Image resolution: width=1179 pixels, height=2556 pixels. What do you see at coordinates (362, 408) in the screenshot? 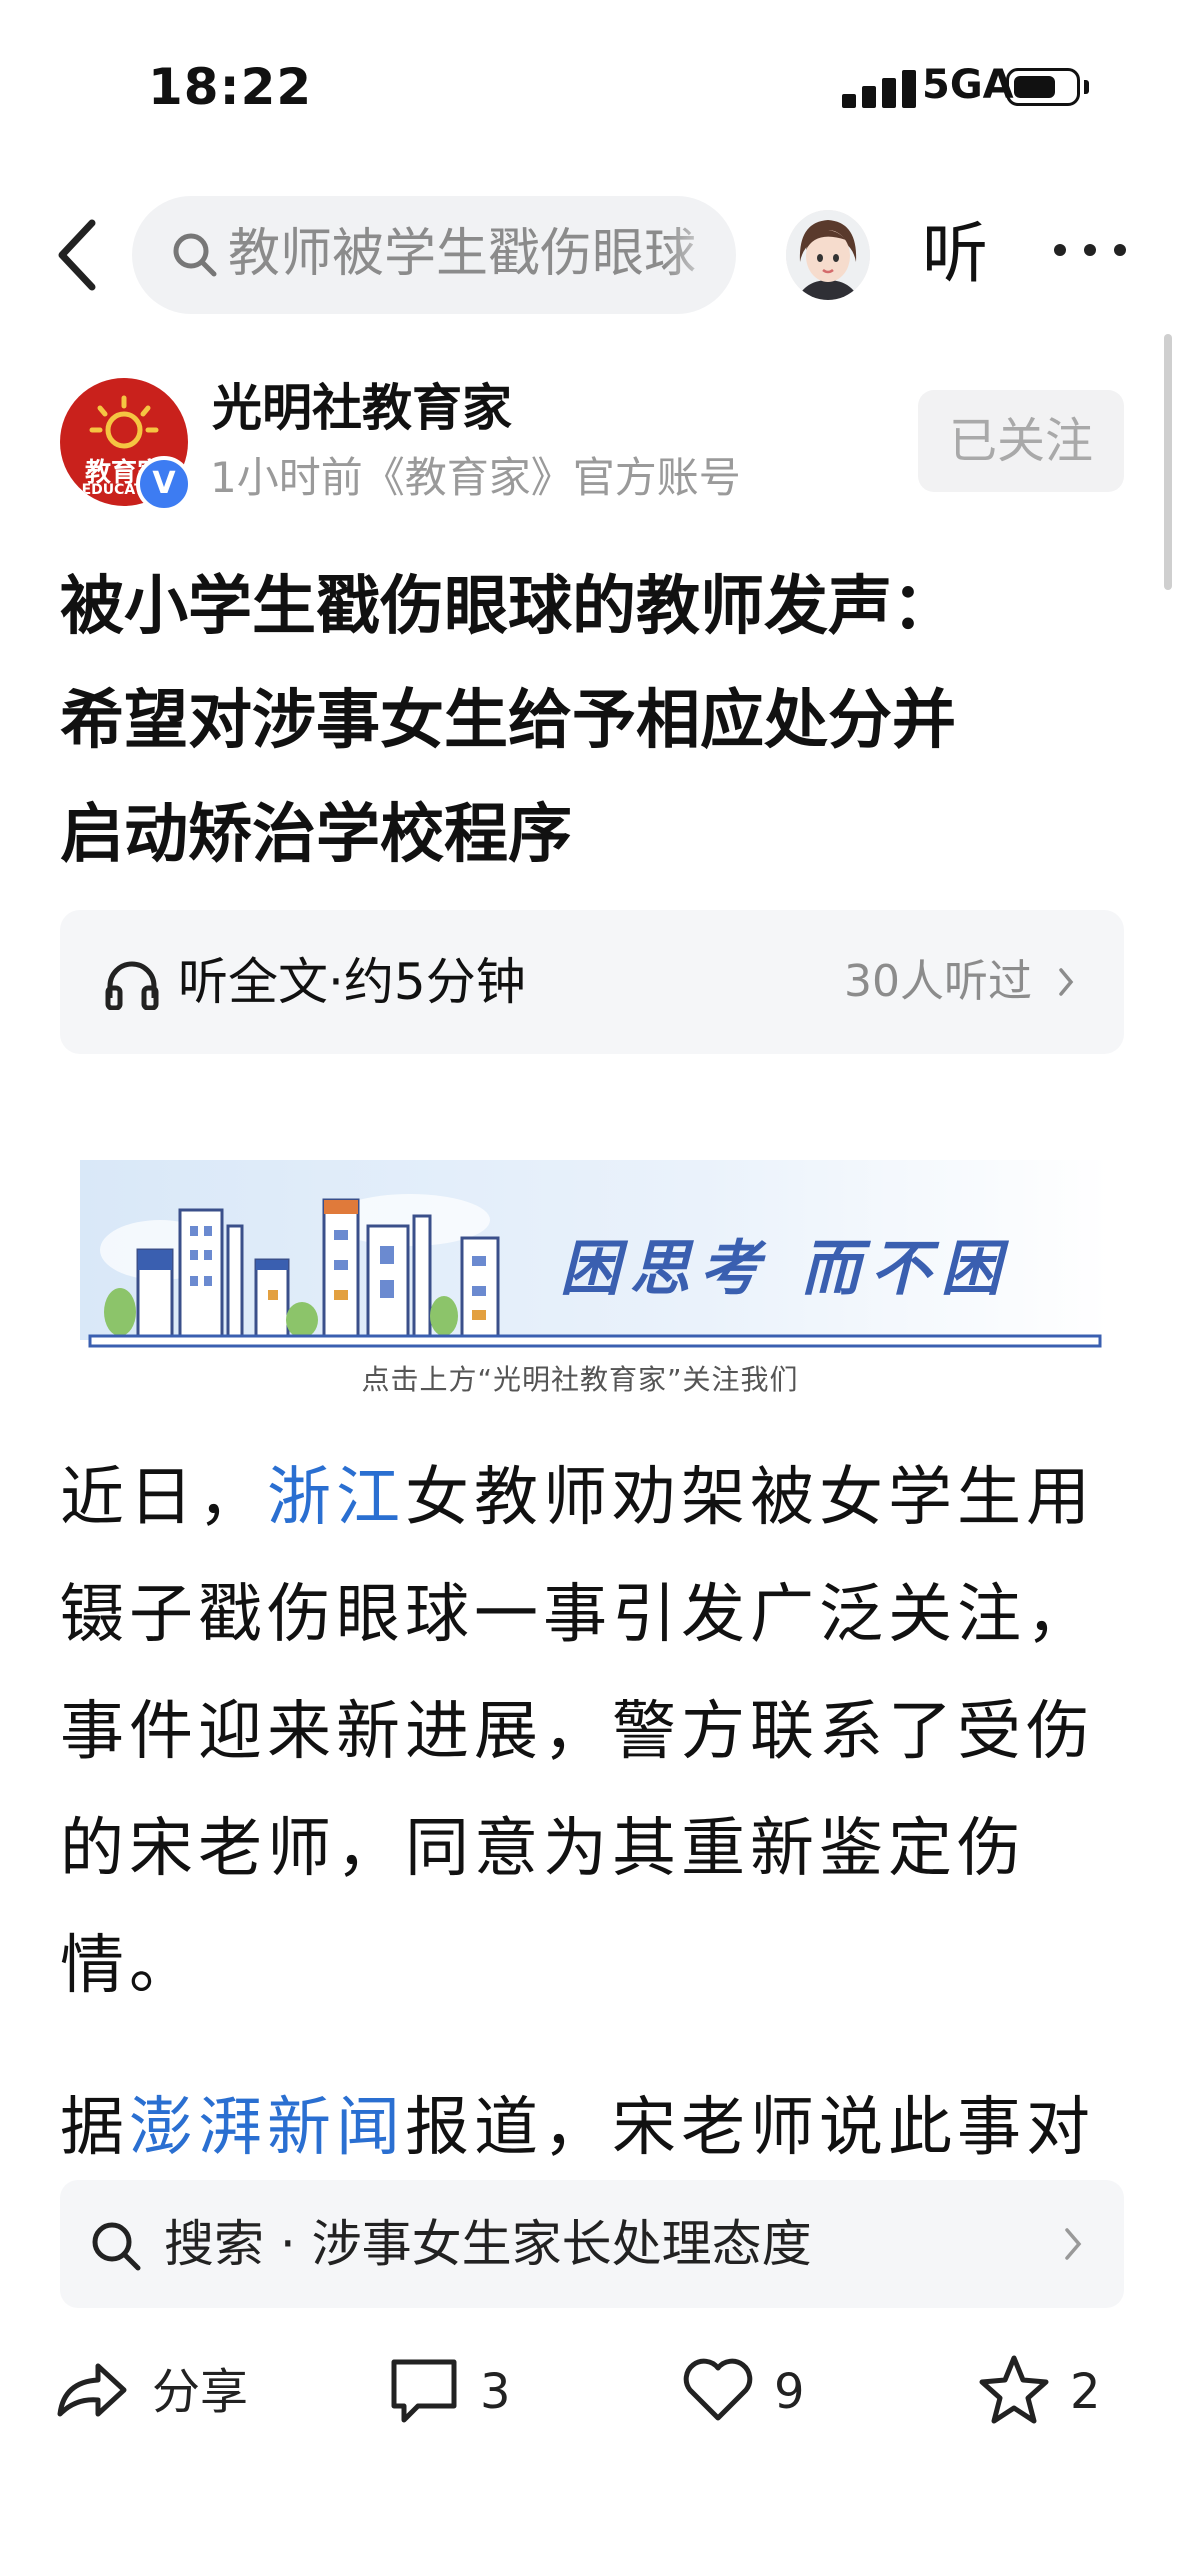
I see `author-name: 光明社教育家` at bounding box center [362, 408].